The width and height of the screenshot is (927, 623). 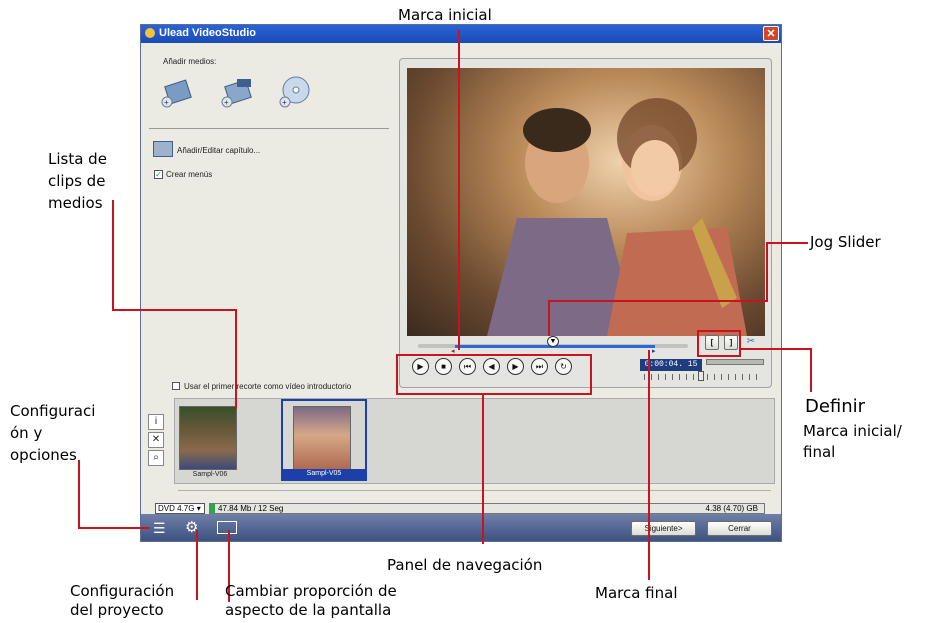 I want to click on callout-line-lista-clips, so click(x=113, y=255).